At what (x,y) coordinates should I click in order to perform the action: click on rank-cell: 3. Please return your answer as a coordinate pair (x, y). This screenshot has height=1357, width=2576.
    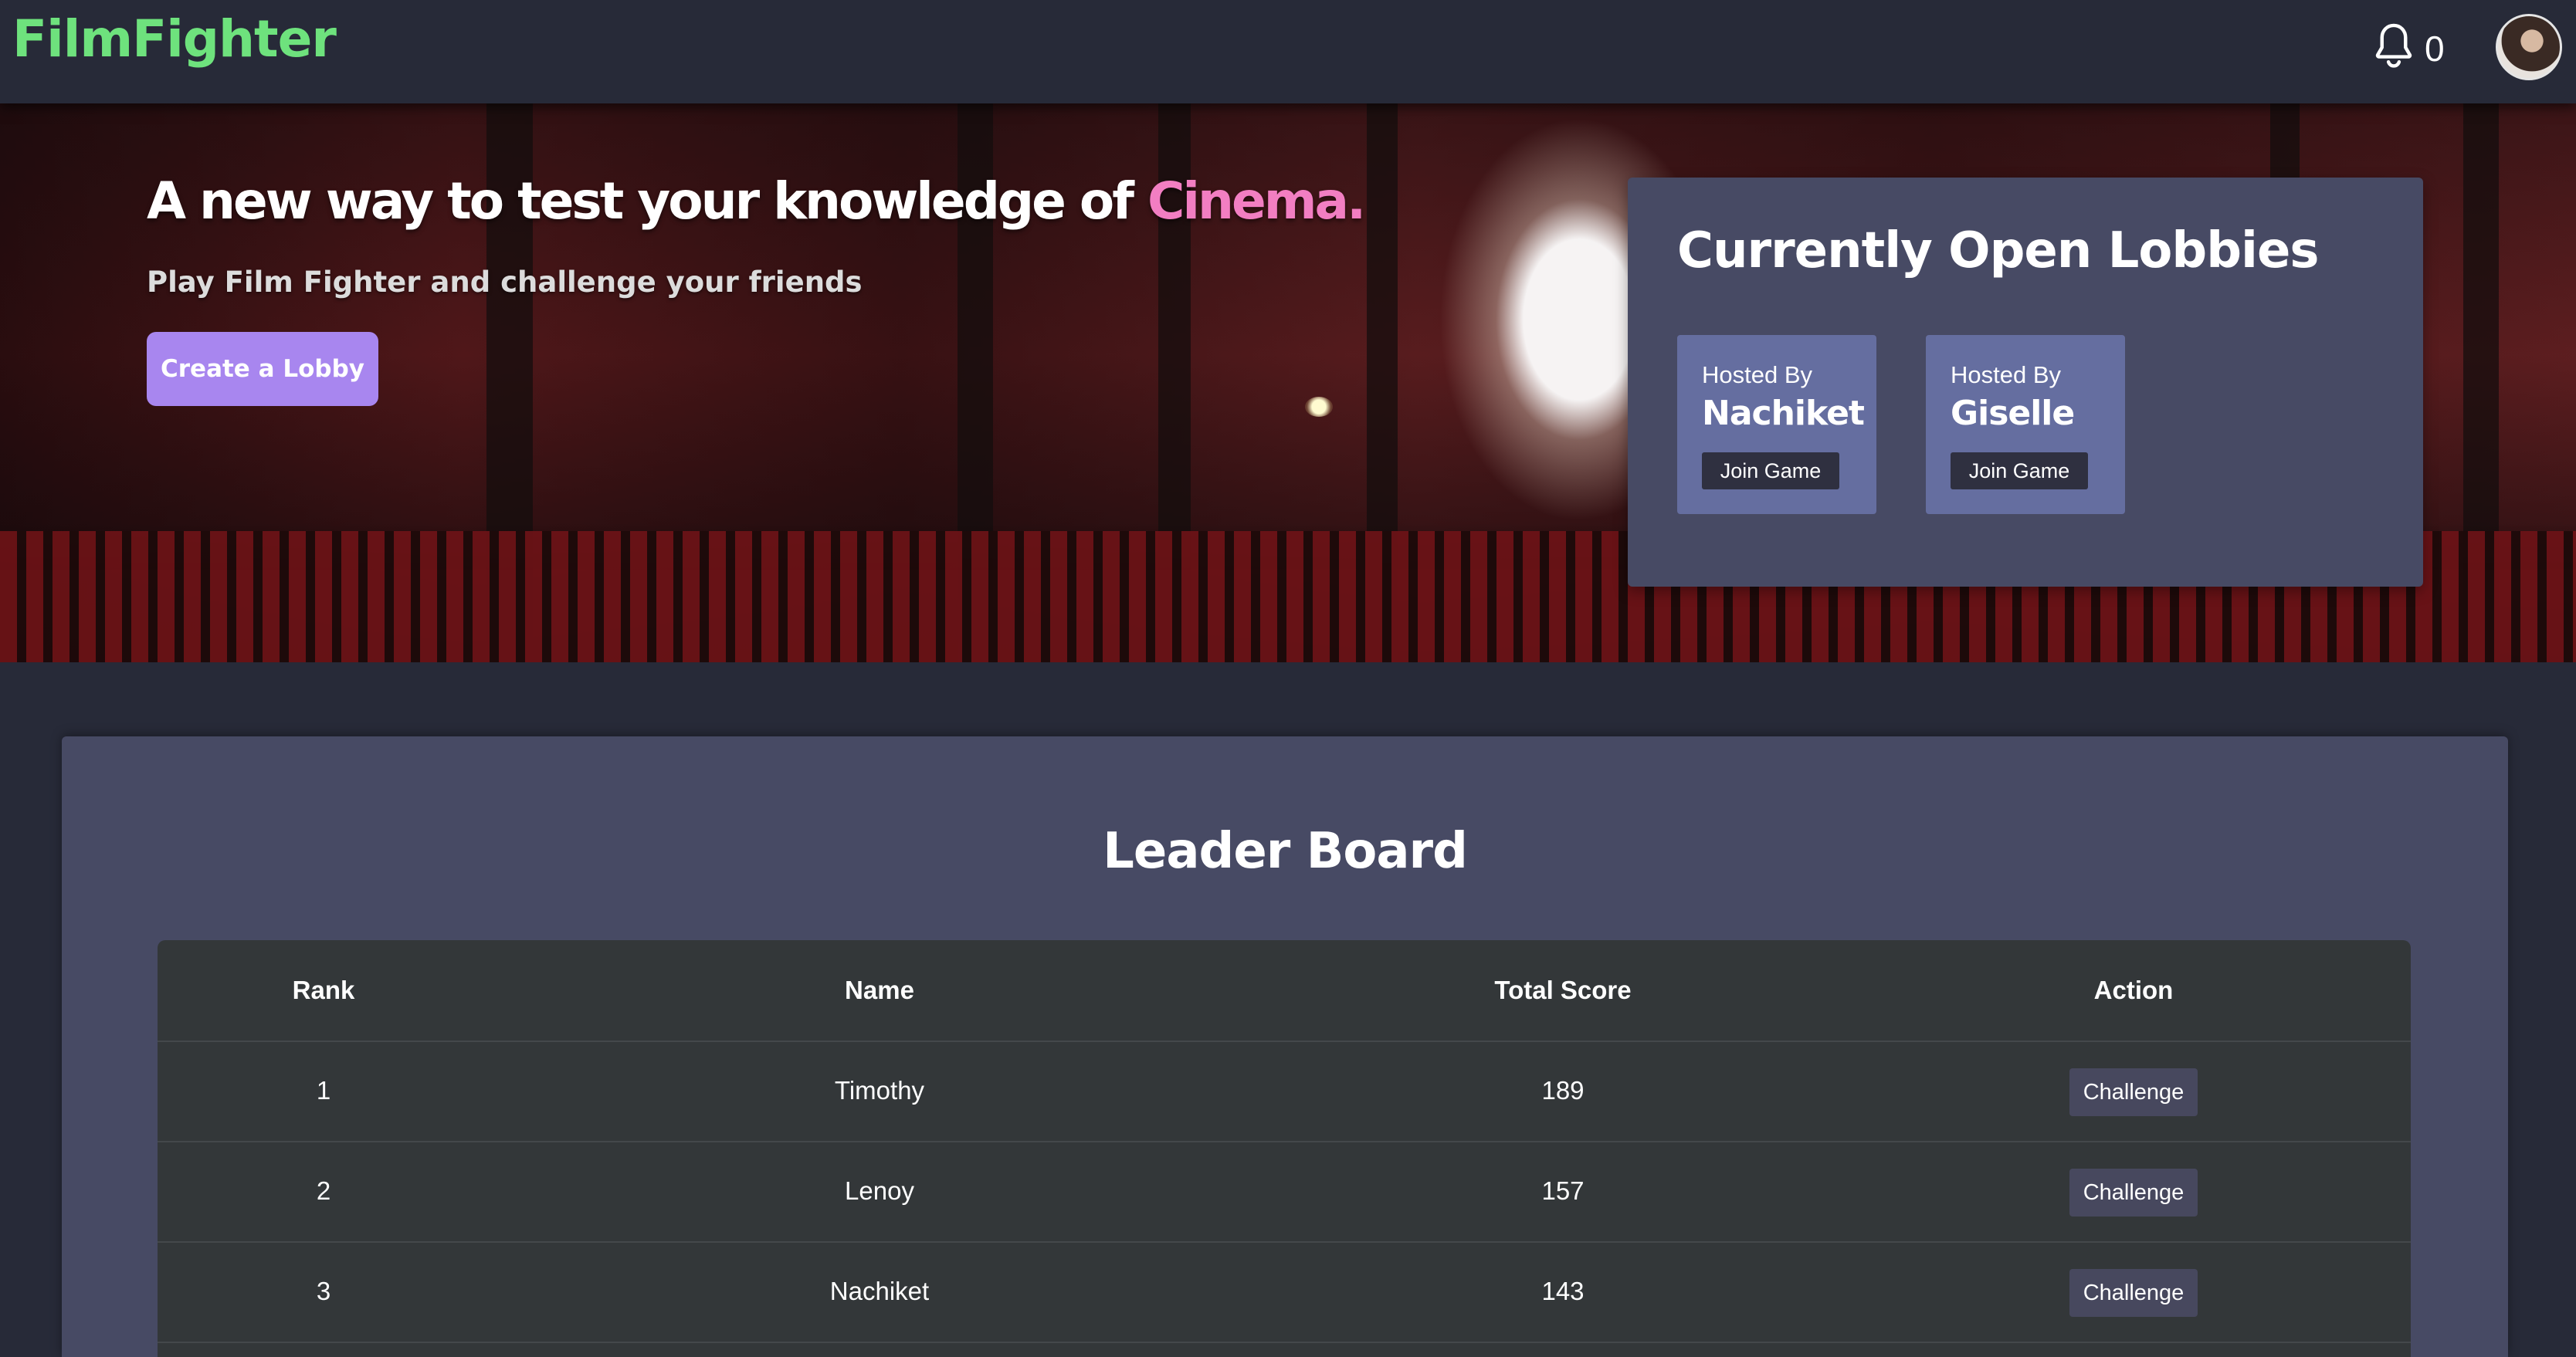
    Looking at the image, I should click on (323, 1291).